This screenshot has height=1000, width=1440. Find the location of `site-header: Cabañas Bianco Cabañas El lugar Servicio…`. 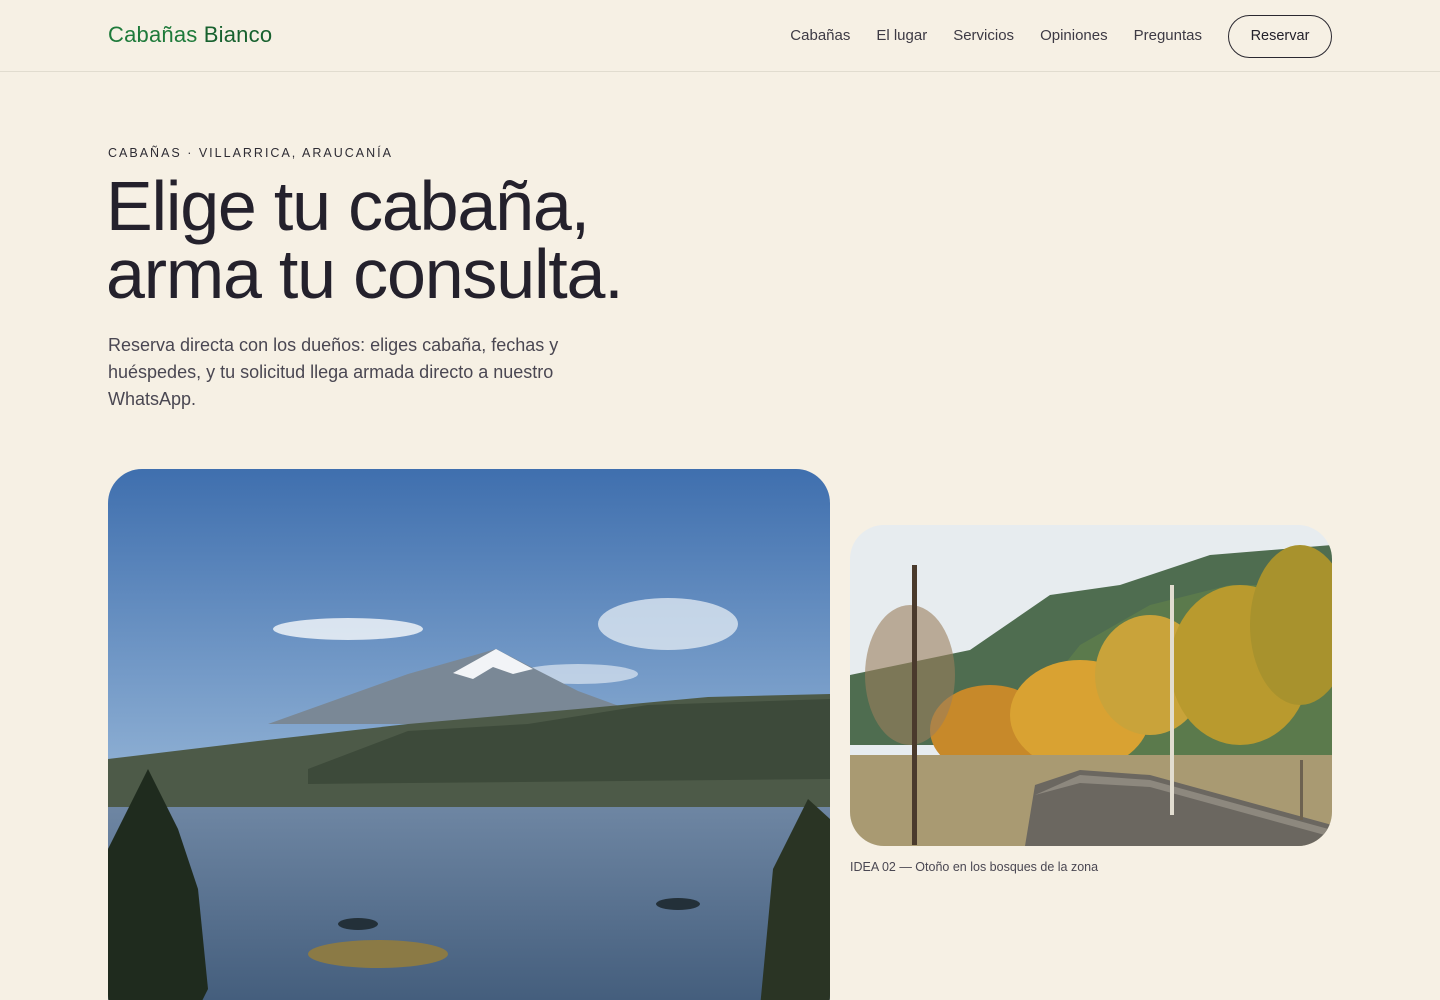

site-header: Cabañas Bianco Cabañas El lugar Servicio… is located at coordinates (720, 36).